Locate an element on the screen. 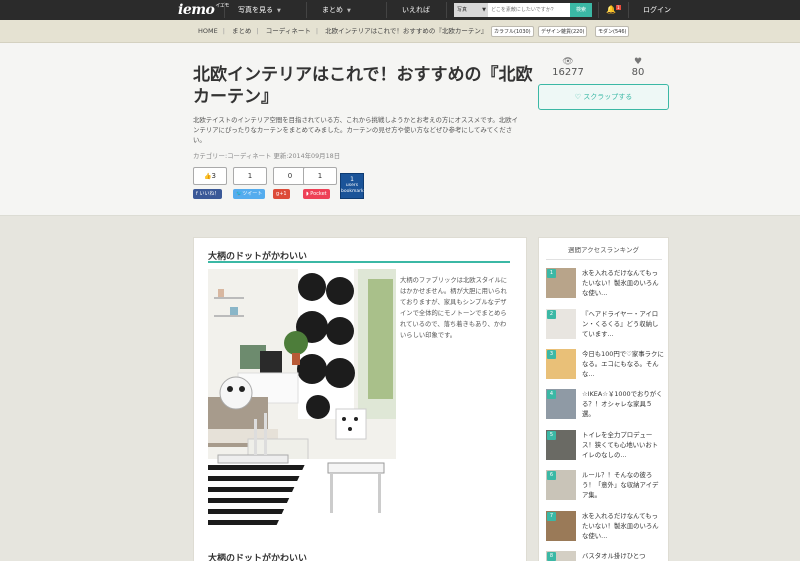 Image resolution: width=800 pixels, height=561 pixels. heart-icon: ♥ is located at coordinates (638, 62).